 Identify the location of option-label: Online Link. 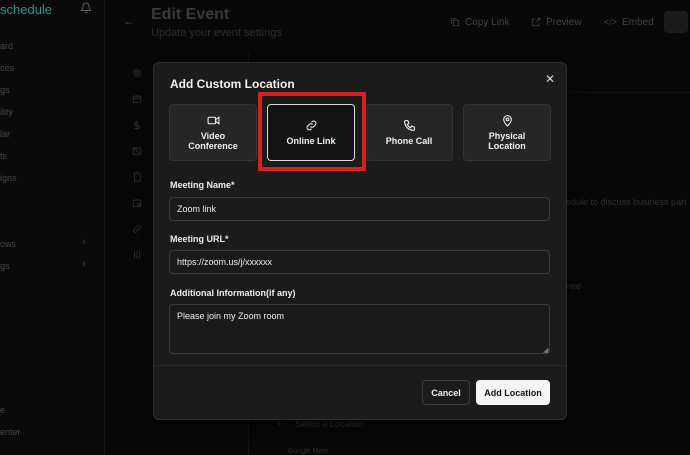
(311, 140).